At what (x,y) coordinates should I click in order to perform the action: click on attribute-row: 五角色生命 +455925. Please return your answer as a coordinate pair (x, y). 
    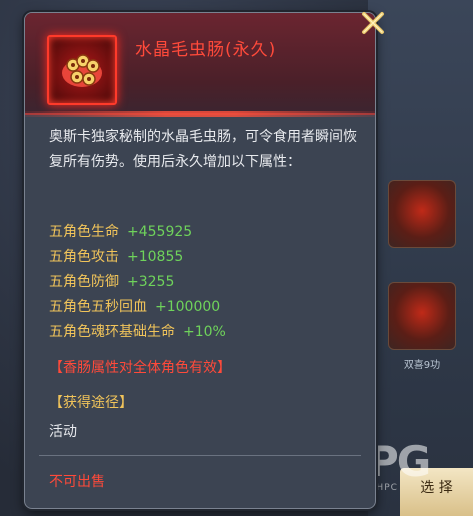
    Looking at the image, I should click on (120, 231).